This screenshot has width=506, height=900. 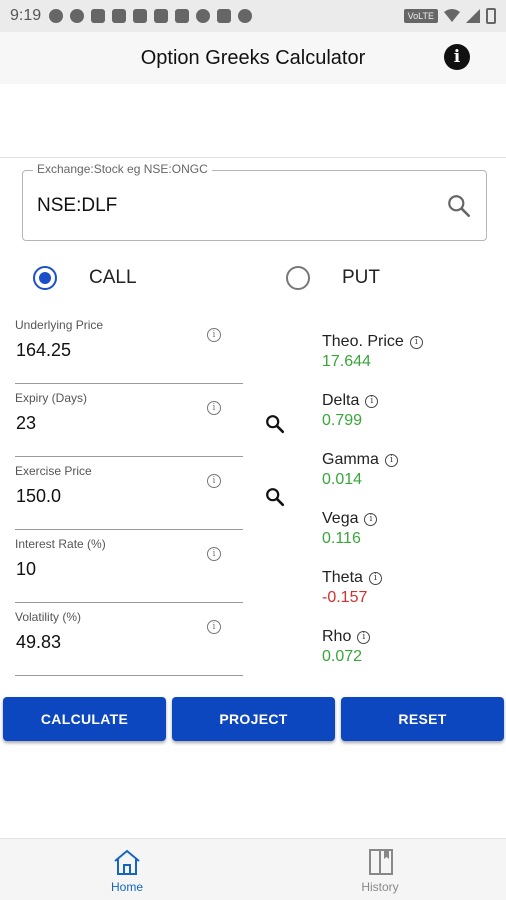 I want to click on volatility-input: 49.83, so click(x=38, y=642).